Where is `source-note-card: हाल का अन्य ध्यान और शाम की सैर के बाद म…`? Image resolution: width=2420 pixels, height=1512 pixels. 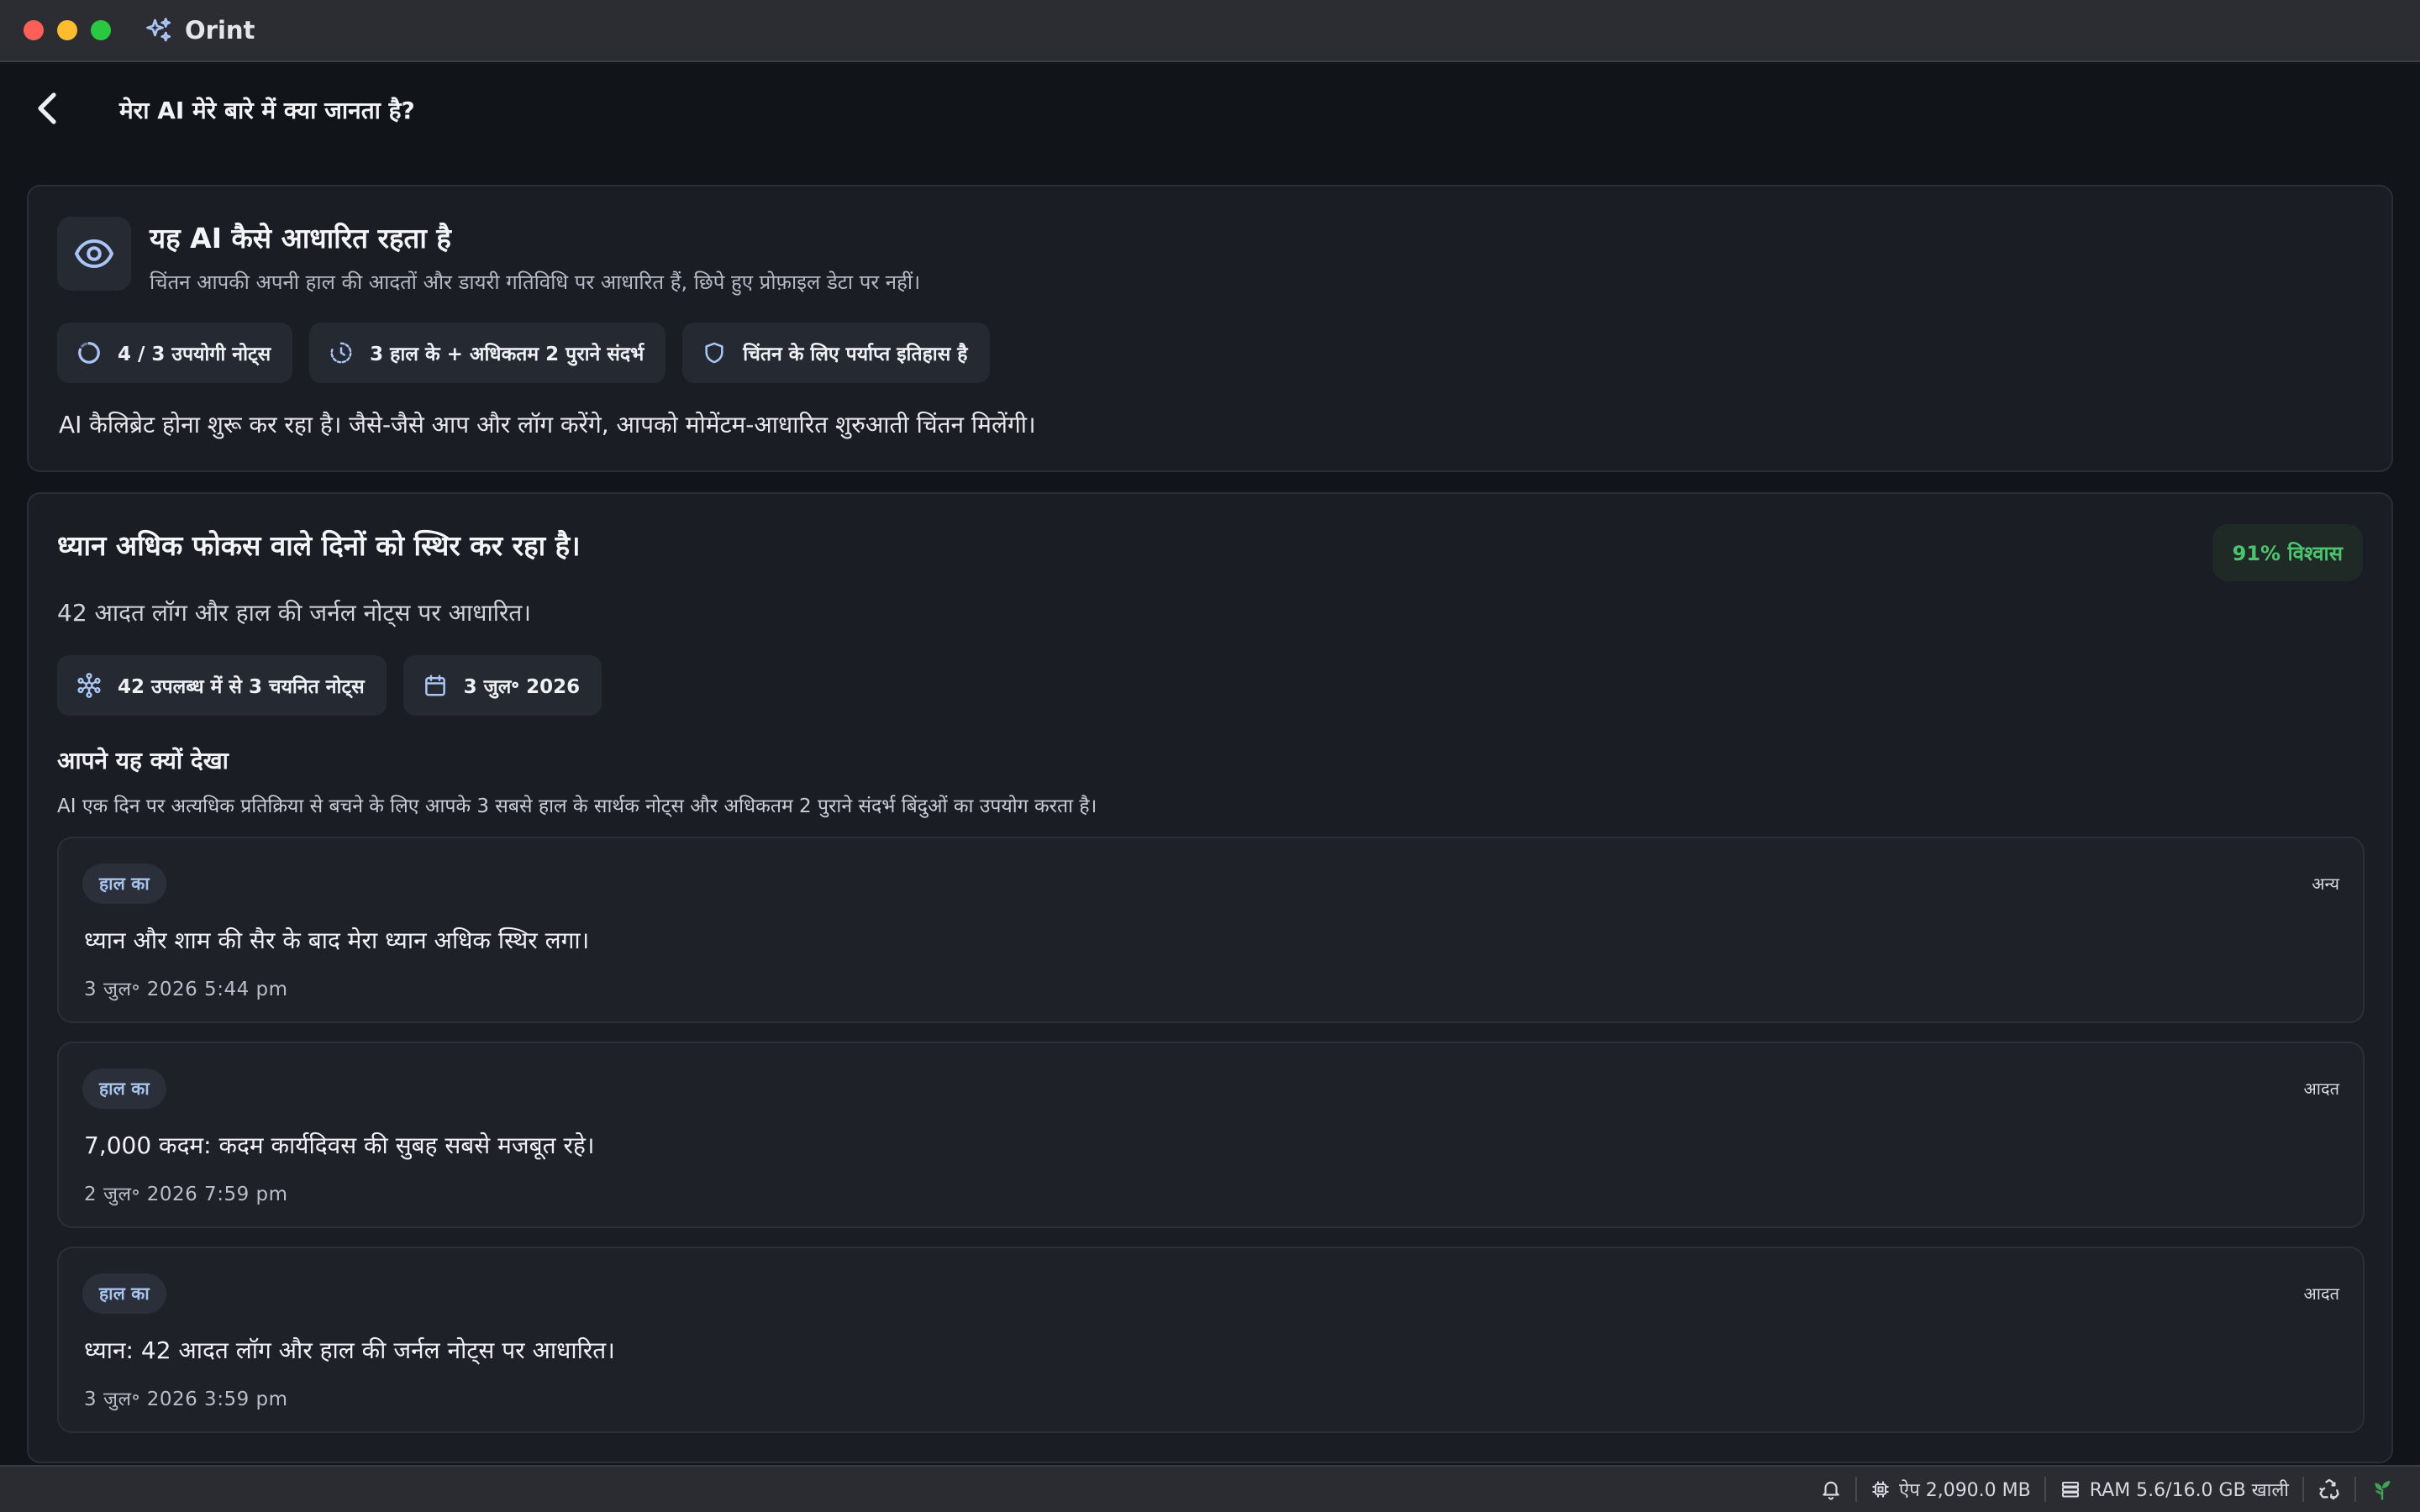
source-note-card: हाल का अन्य ध्यान और शाम की सैर के बाद म… is located at coordinates (1211, 930).